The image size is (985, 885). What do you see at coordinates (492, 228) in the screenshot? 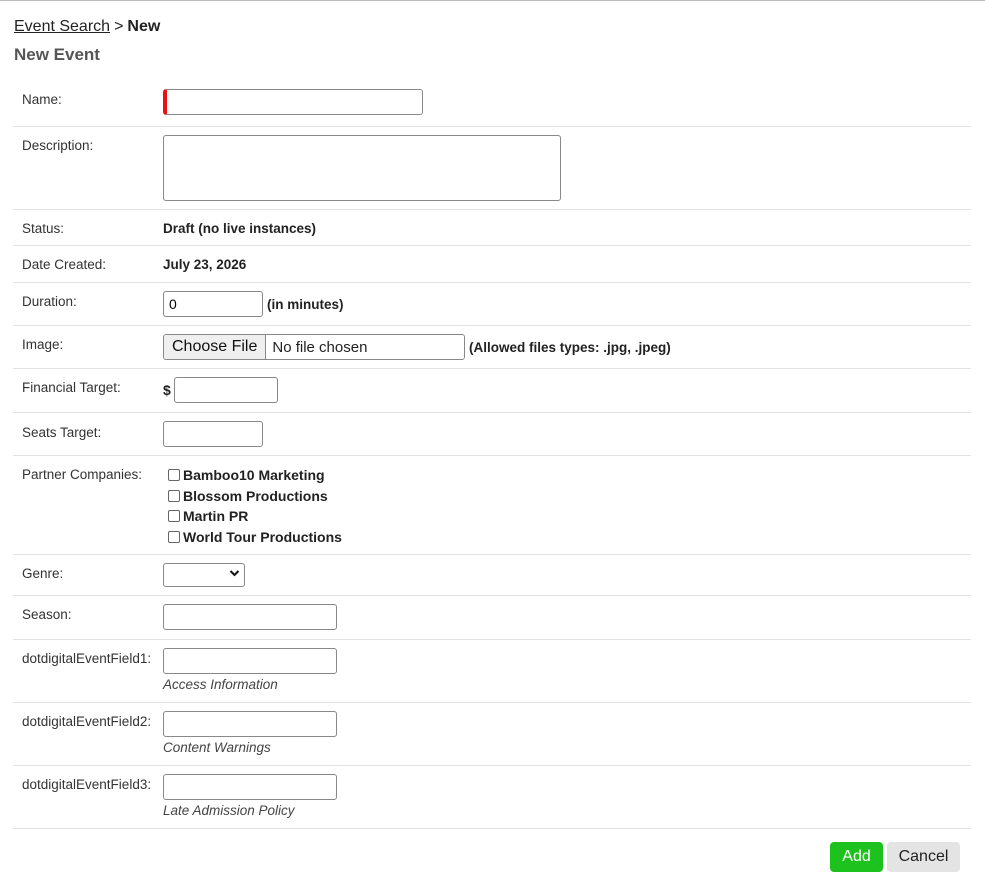
I see `row-status: Status: Draft (no live instances)` at bounding box center [492, 228].